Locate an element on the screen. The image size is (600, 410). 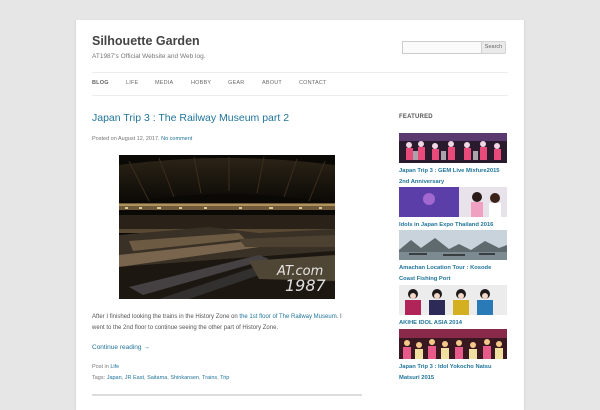
post-divider is located at coordinates (227, 395).